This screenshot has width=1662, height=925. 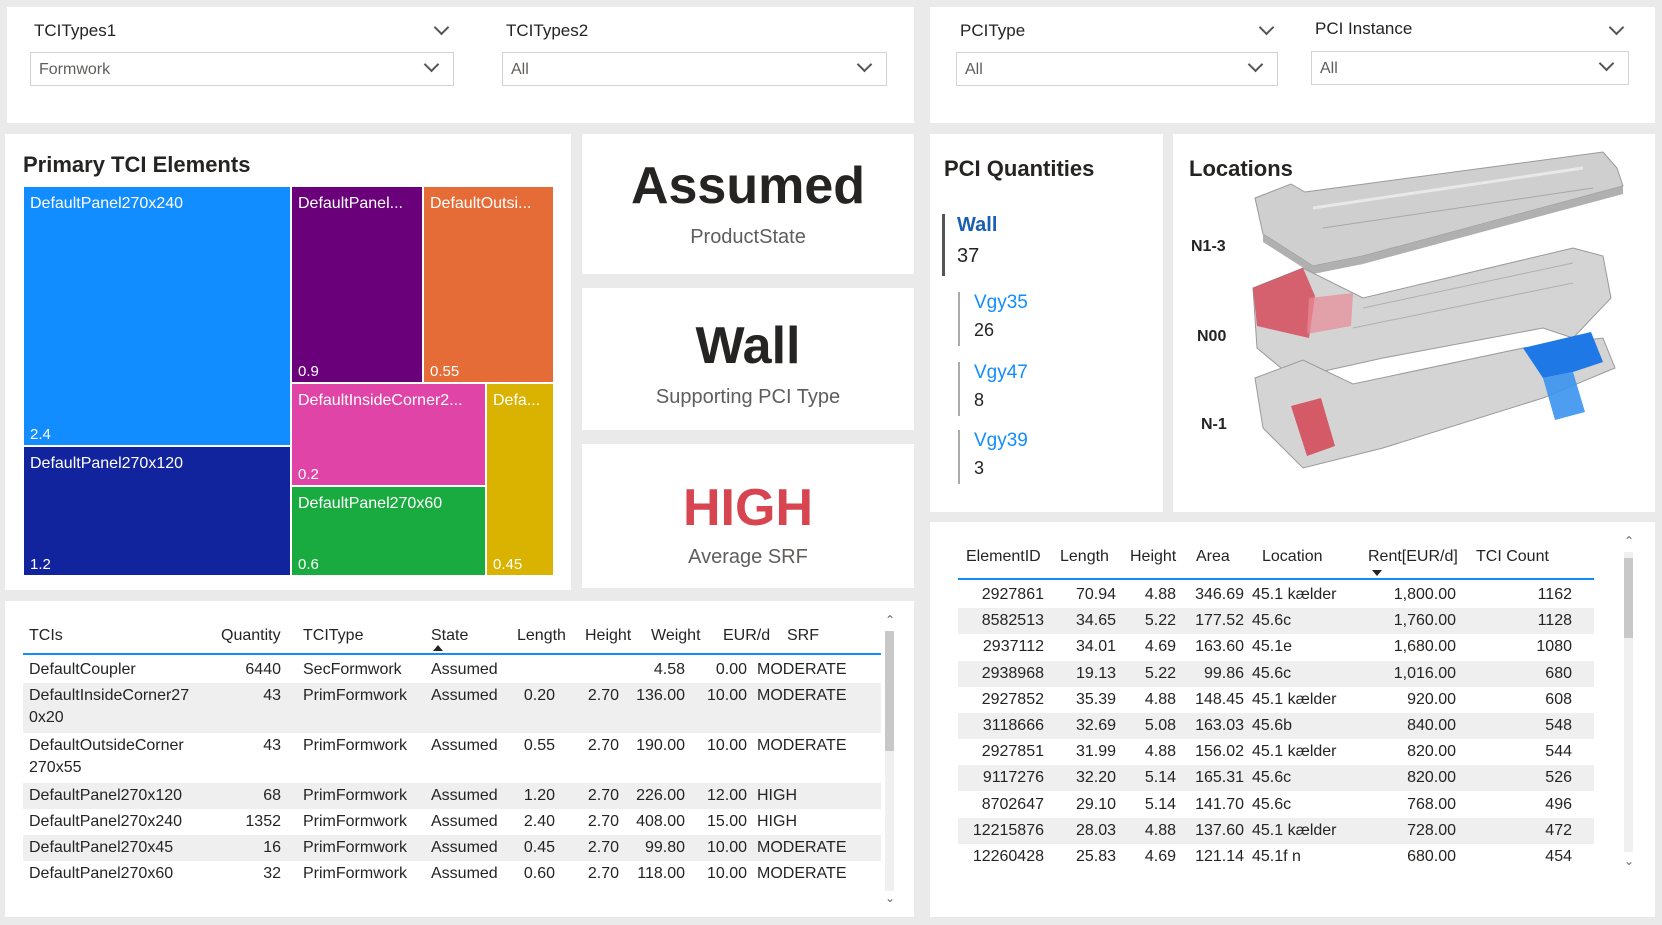 I want to click on treemap-cell: DefaultPanel270x120 1.2, so click(x=157, y=511).